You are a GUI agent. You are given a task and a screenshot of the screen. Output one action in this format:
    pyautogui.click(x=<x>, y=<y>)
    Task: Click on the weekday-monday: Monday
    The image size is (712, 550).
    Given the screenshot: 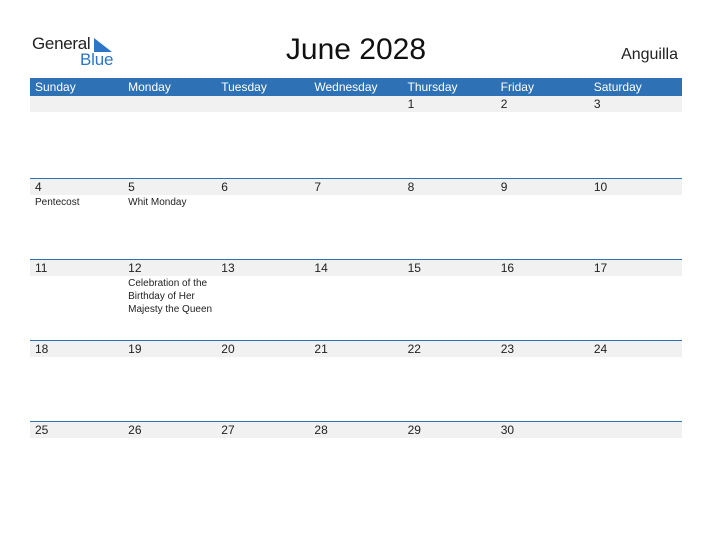 What is the action you would take?
    pyautogui.click(x=149, y=87)
    